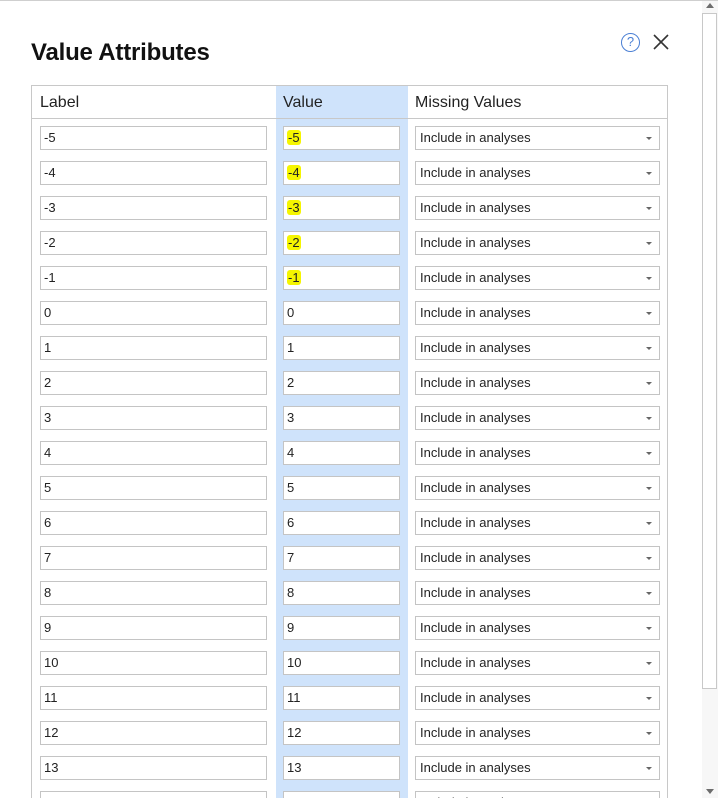  I want to click on value-column-header: Value, so click(303, 102).